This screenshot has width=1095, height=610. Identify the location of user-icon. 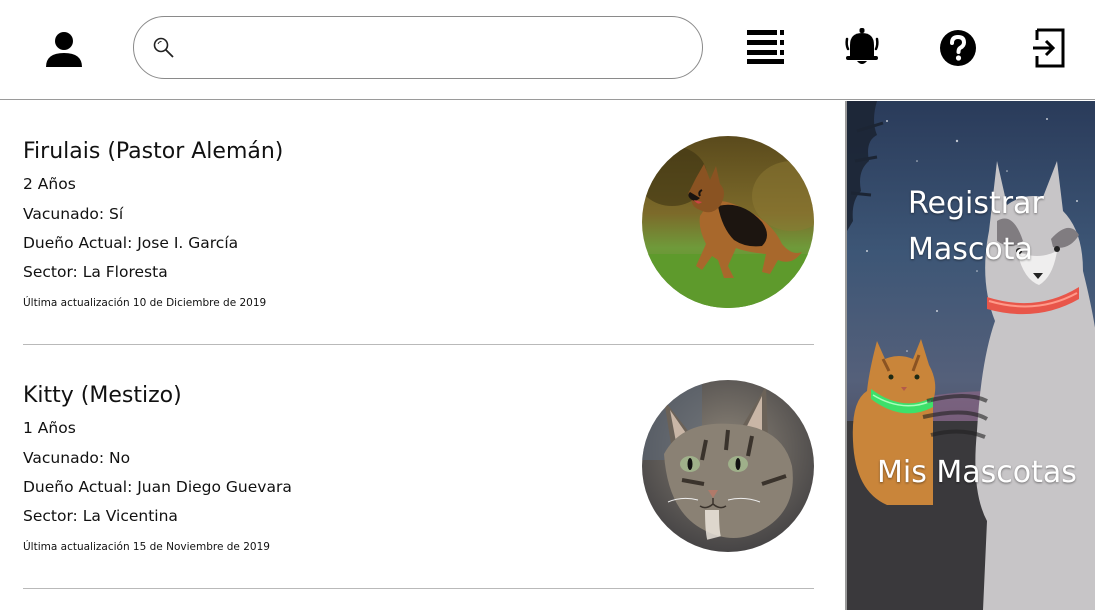
(64, 49).